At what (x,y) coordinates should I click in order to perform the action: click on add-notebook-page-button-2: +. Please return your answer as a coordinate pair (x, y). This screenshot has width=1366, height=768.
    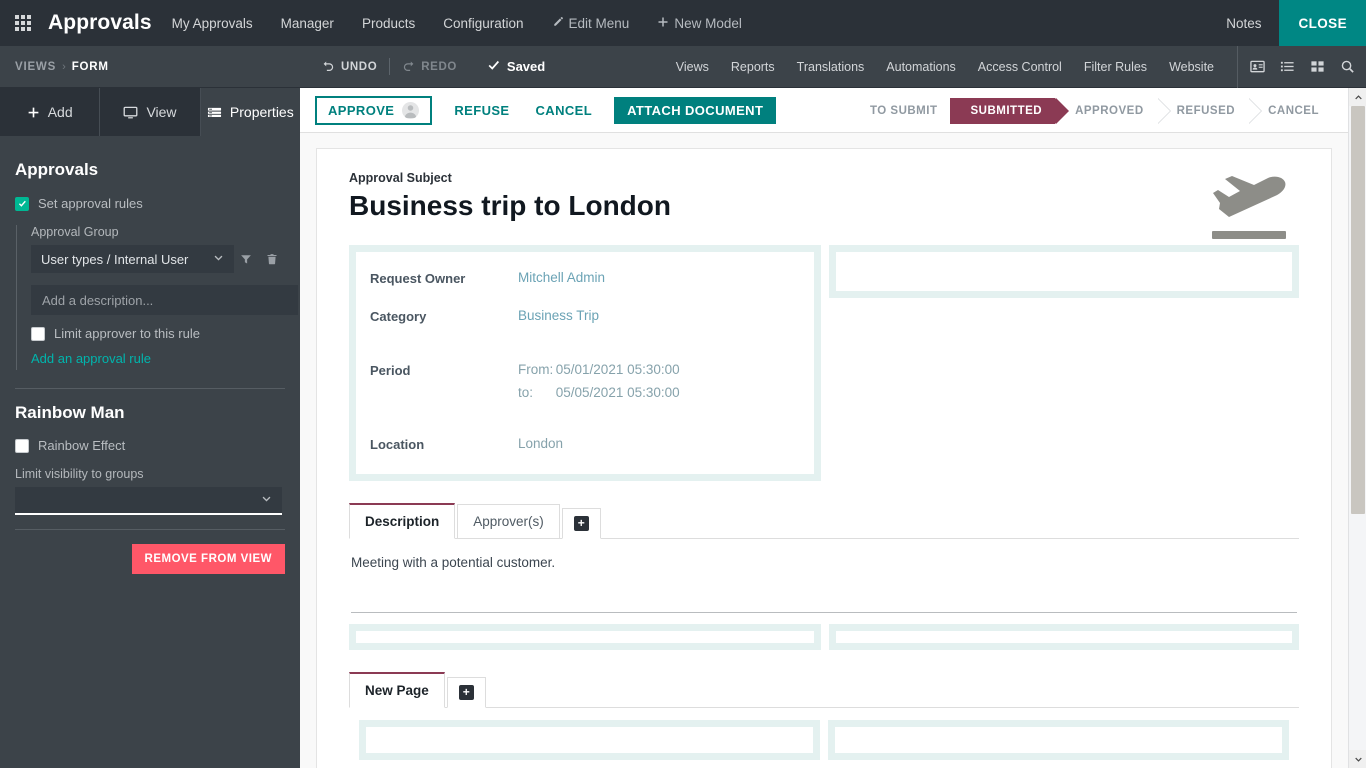
    Looking at the image, I should click on (466, 692).